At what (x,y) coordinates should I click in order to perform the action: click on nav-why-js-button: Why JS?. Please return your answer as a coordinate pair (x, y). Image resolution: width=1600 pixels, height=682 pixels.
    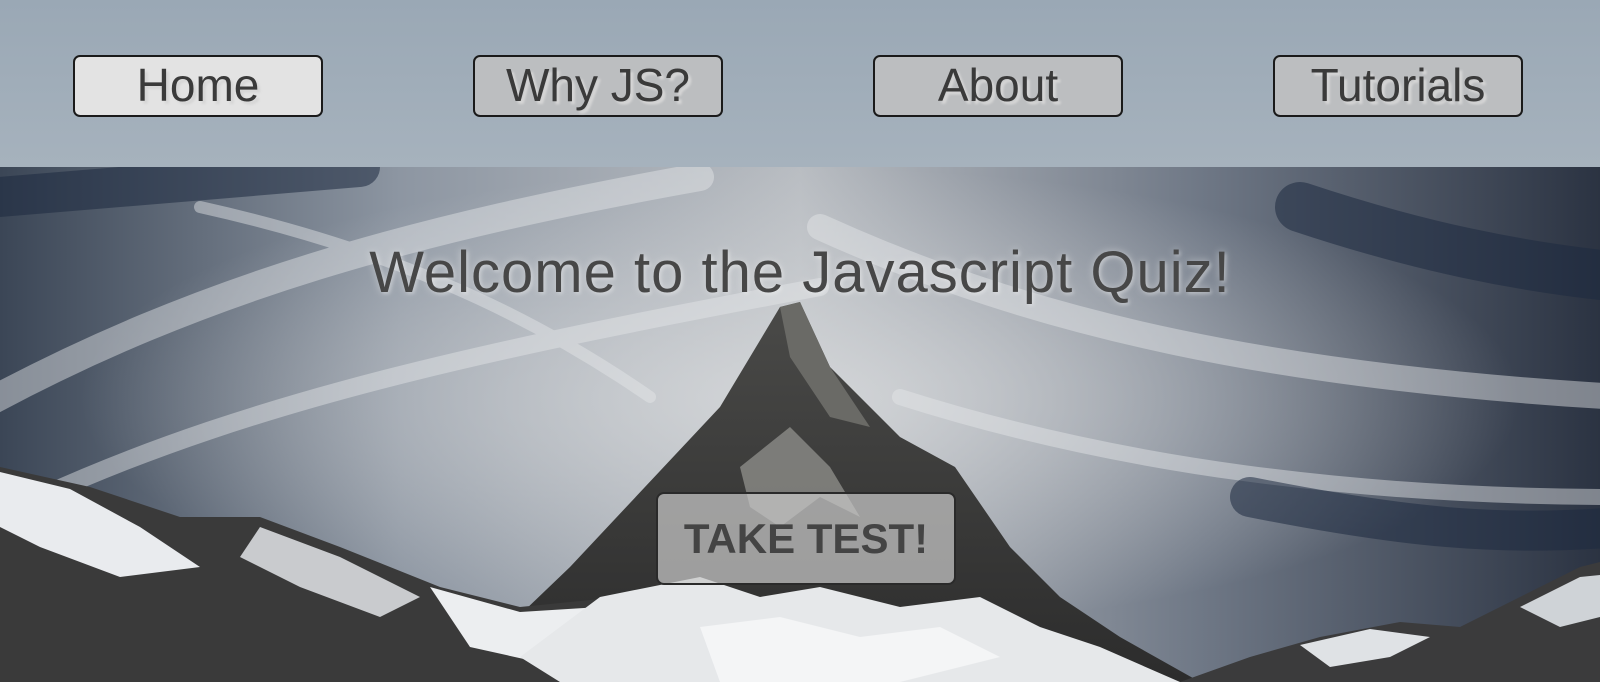
    Looking at the image, I should click on (598, 86).